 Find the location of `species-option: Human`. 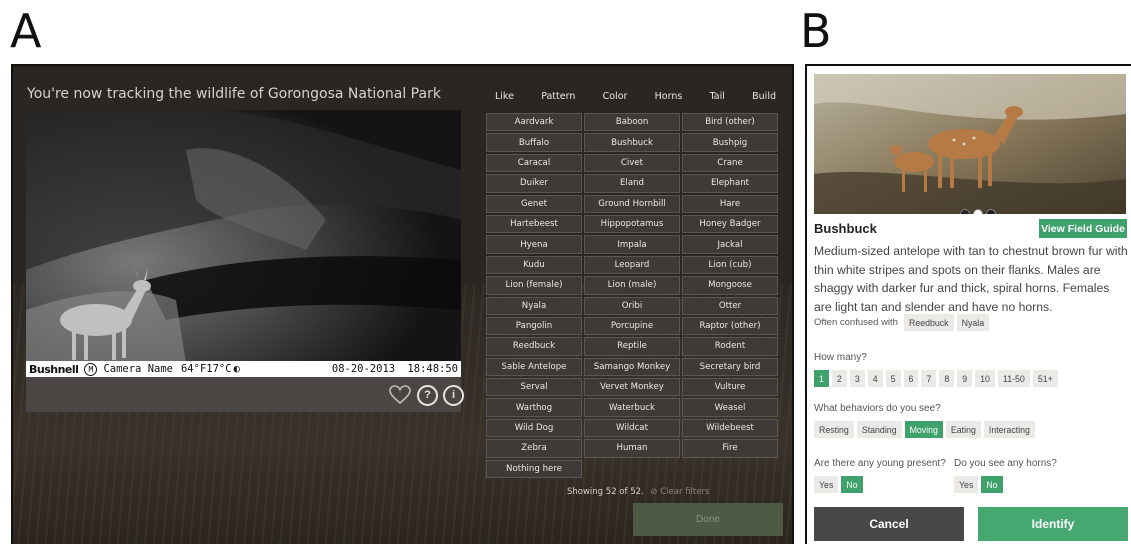

species-option: Human is located at coordinates (632, 448).